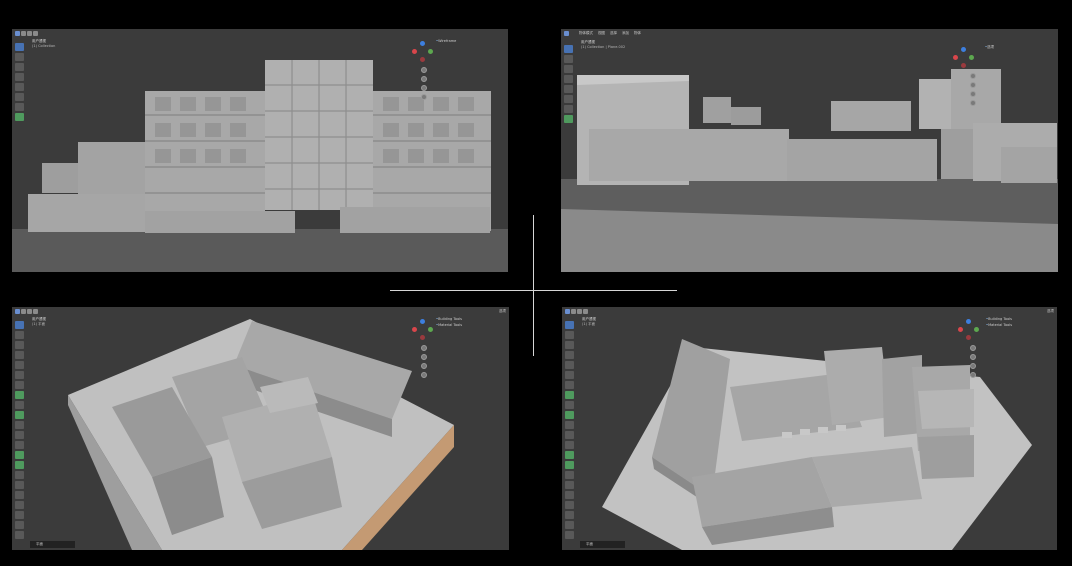 The width and height of the screenshot is (1072, 566). What do you see at coordinates (569, 475) in the screenshot?
I see `spin-icon` at bounding box center [569, 475].